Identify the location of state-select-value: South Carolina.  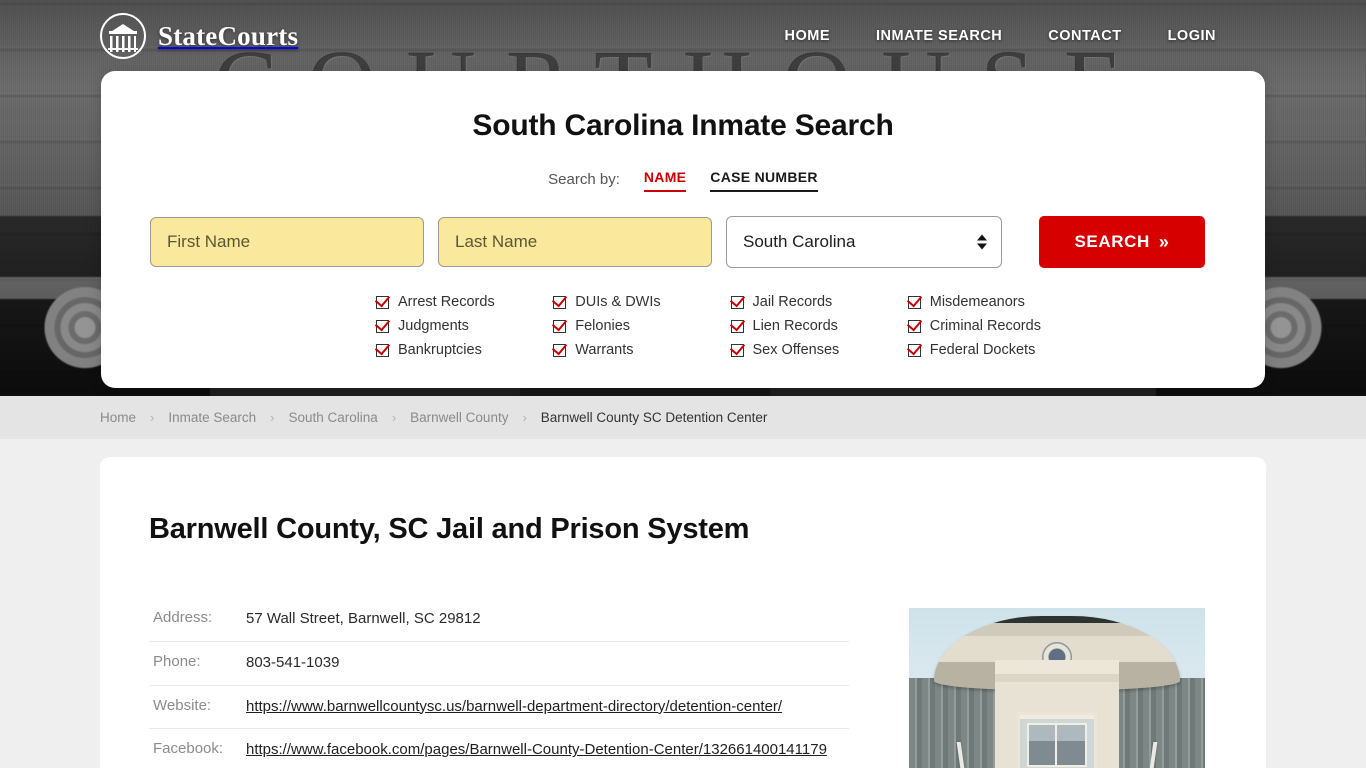
(799, 241).